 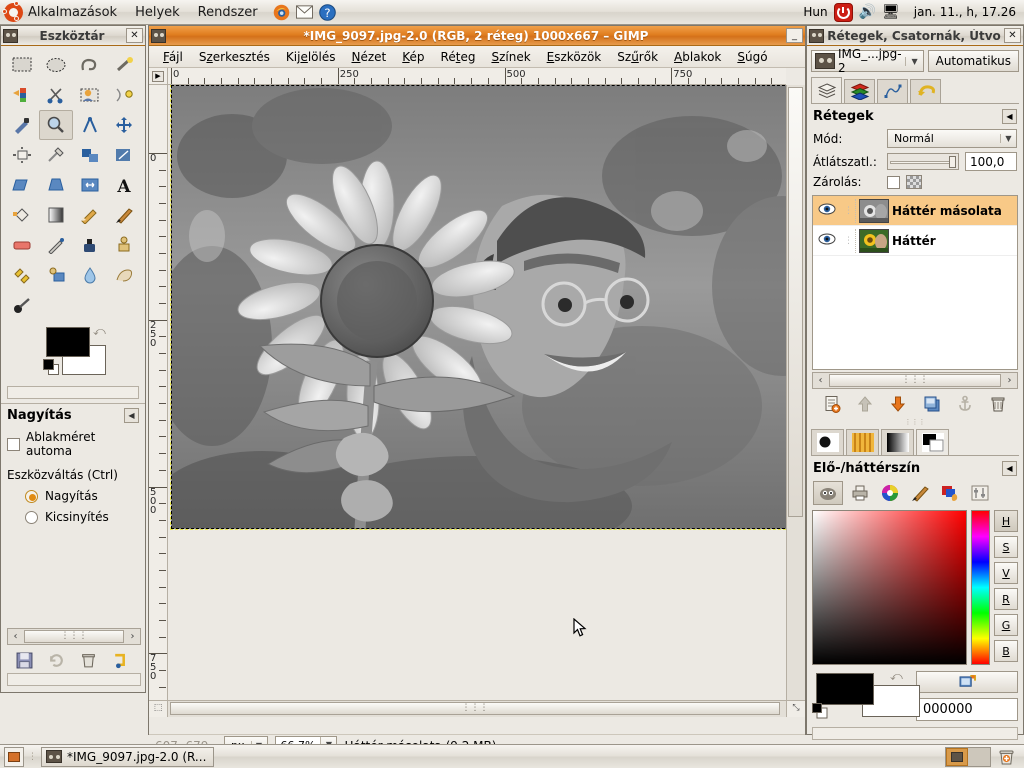 What do you see at coordinates (56, 245) in the screenshot?
I see `airbrush-tool` at bounding box center [56, 245].